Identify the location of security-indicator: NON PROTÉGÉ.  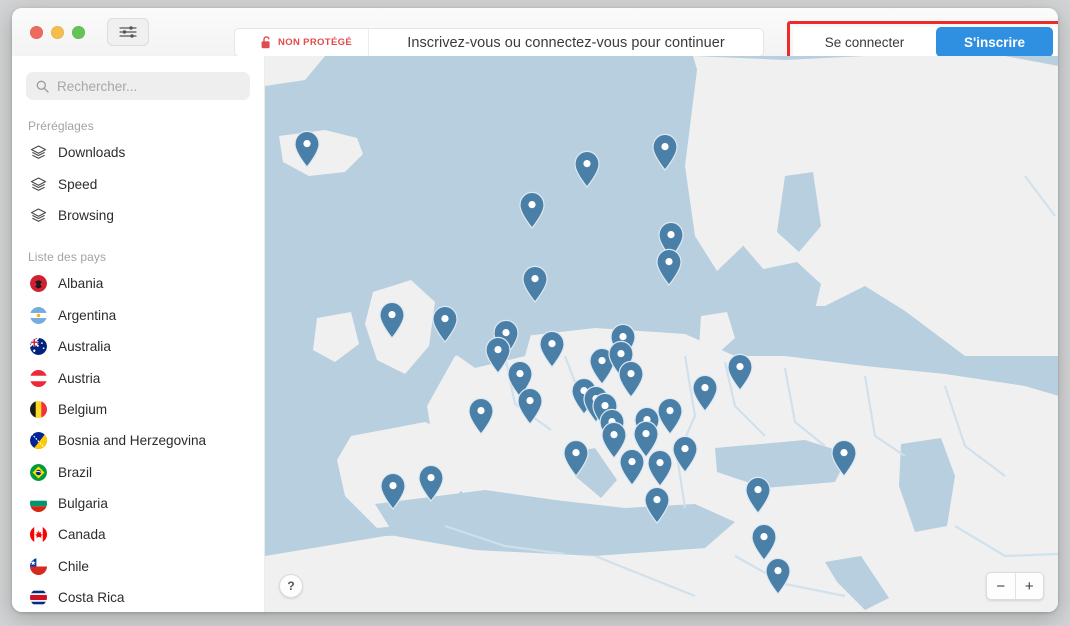
(302, 42).